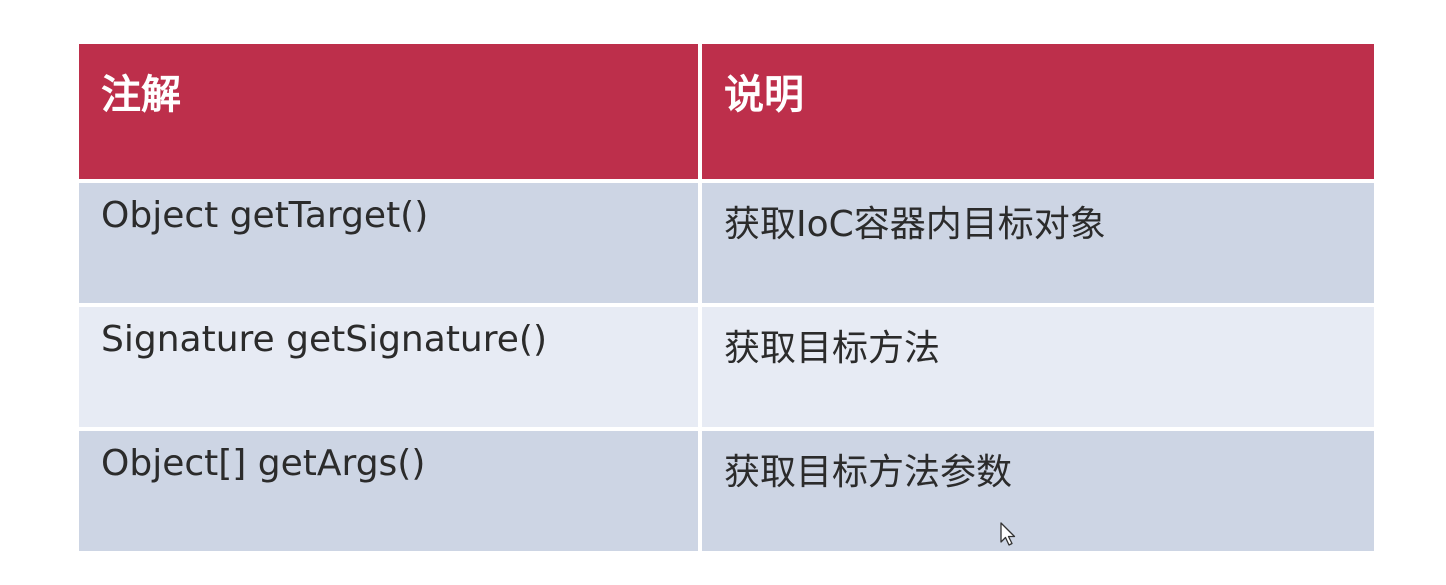  I want to click on cell-description: 获取目标方法, so click(1038, 367).